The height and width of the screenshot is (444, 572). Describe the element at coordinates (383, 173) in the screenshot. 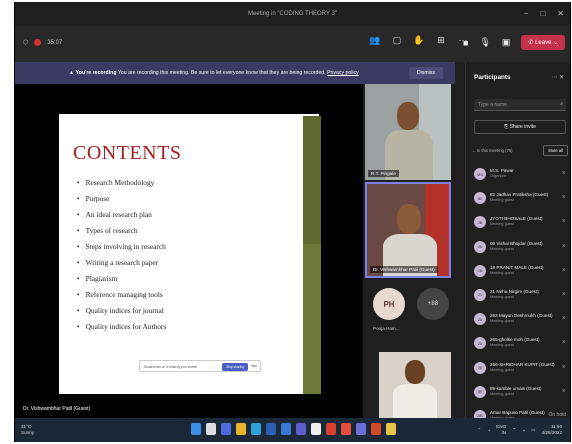

I see `tile-name: R.T. Pingale` at that location.